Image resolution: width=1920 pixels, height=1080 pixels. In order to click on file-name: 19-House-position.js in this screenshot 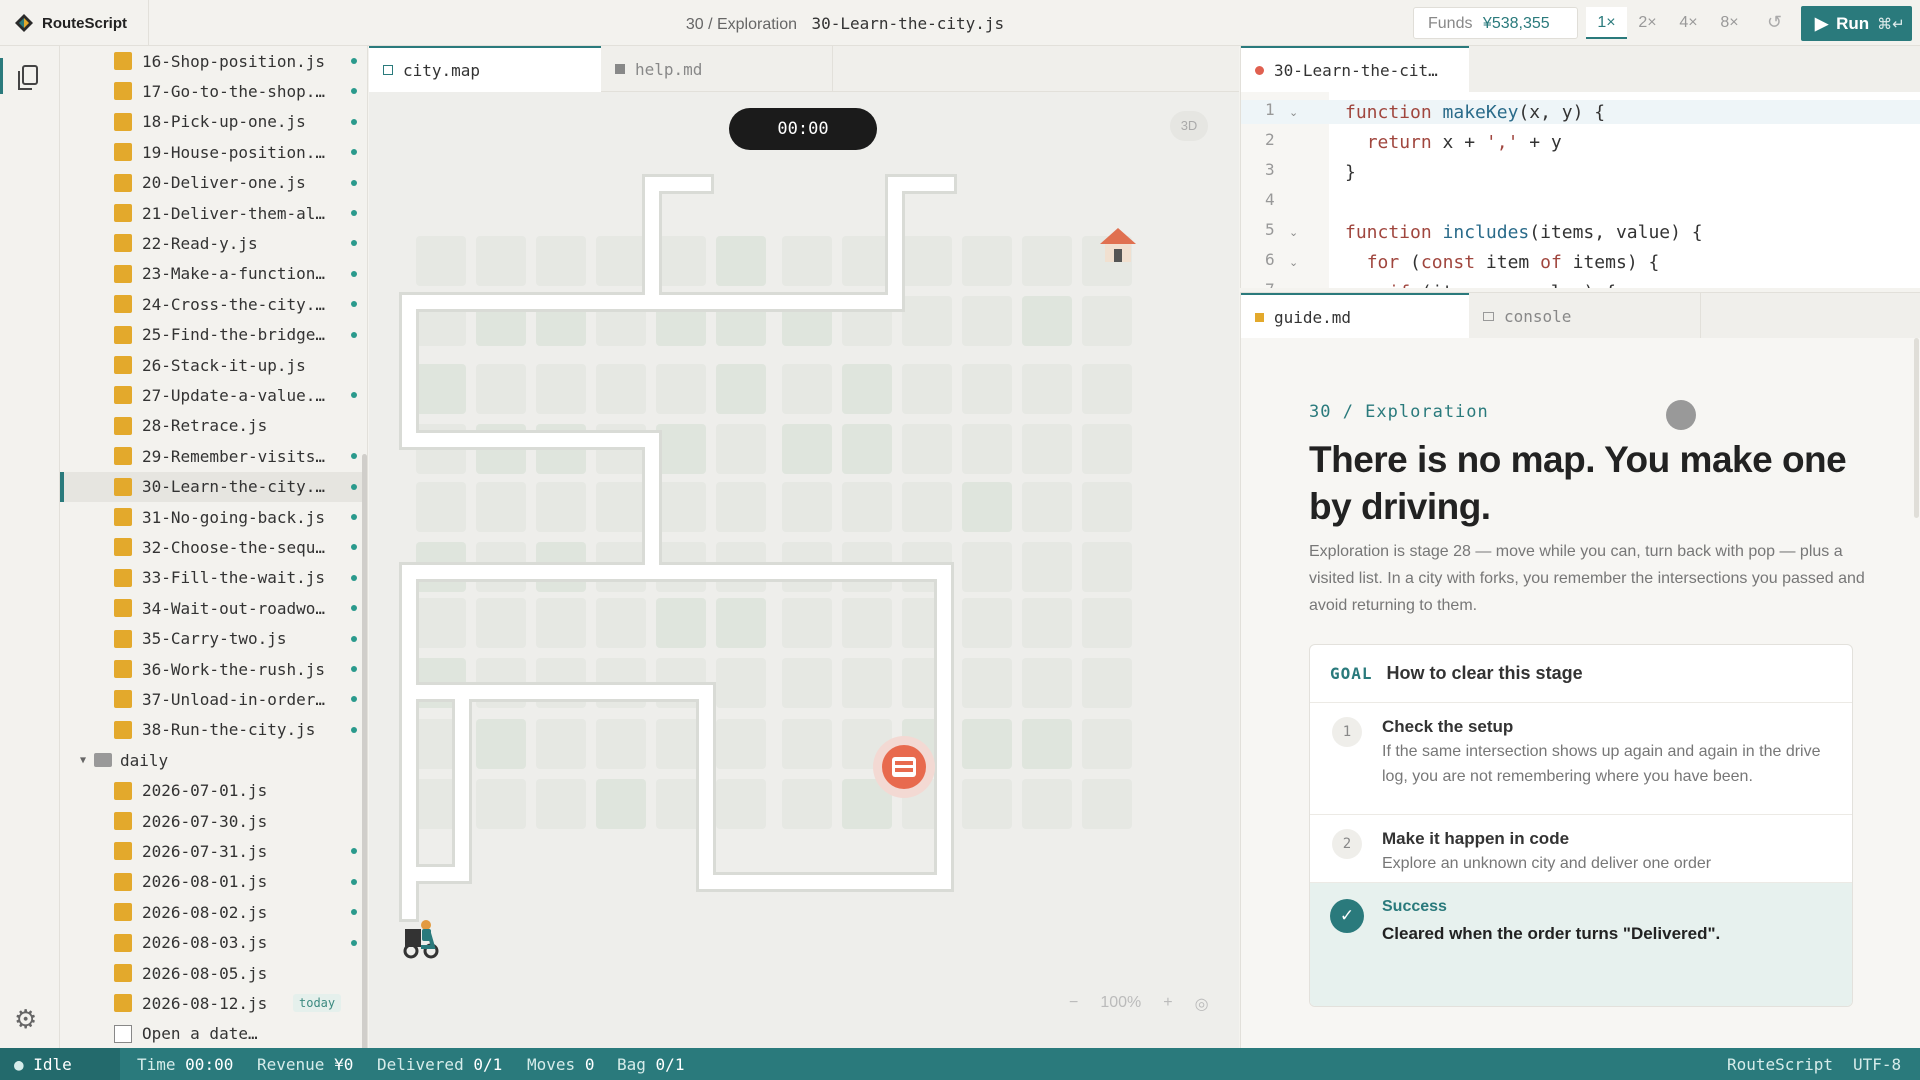, I will do `click(238, 152)`.